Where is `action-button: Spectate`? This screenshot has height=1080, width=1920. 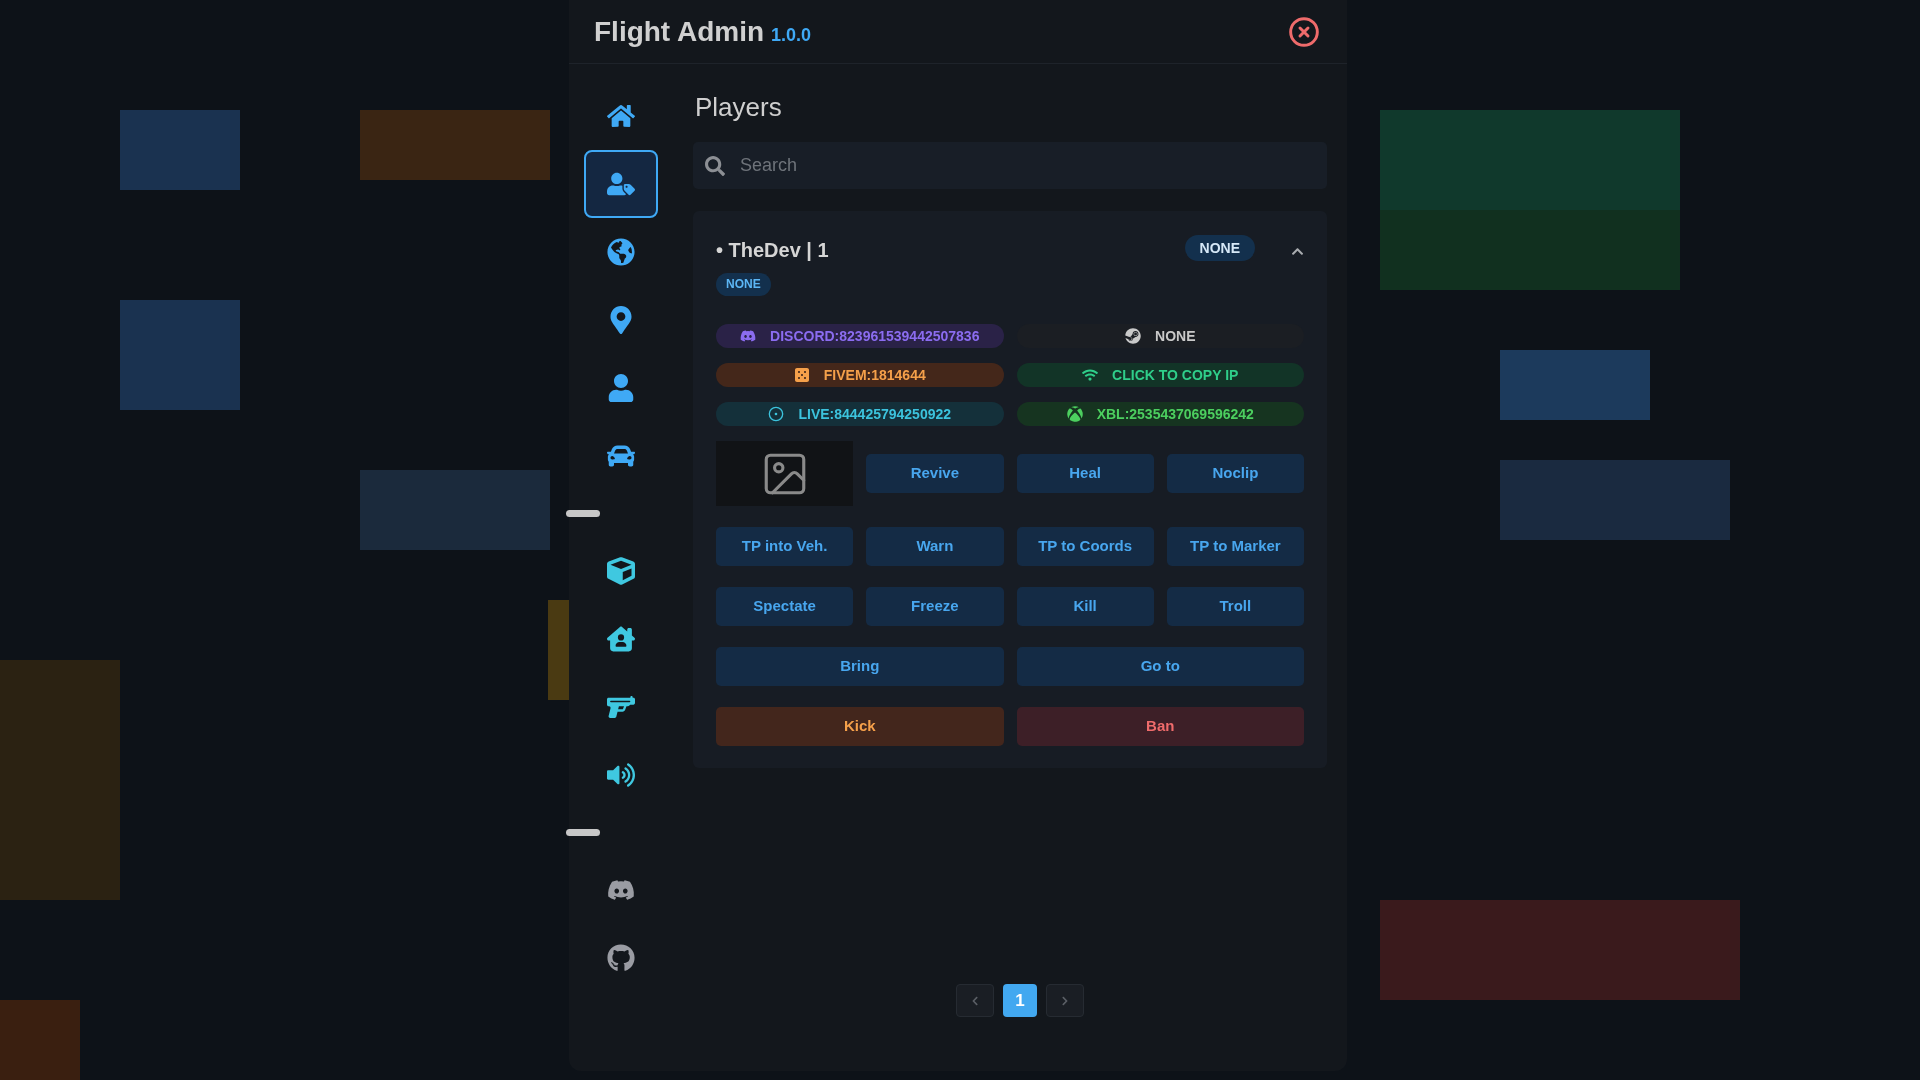
action-button: Spectate is located at coordinates (785, 606).